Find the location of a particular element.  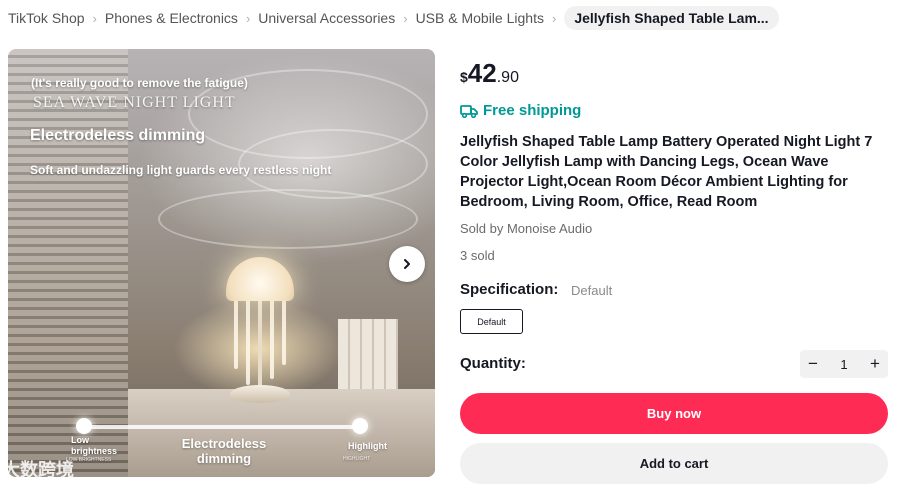

specification-option-default: Default is located at coordinates (491, 321).